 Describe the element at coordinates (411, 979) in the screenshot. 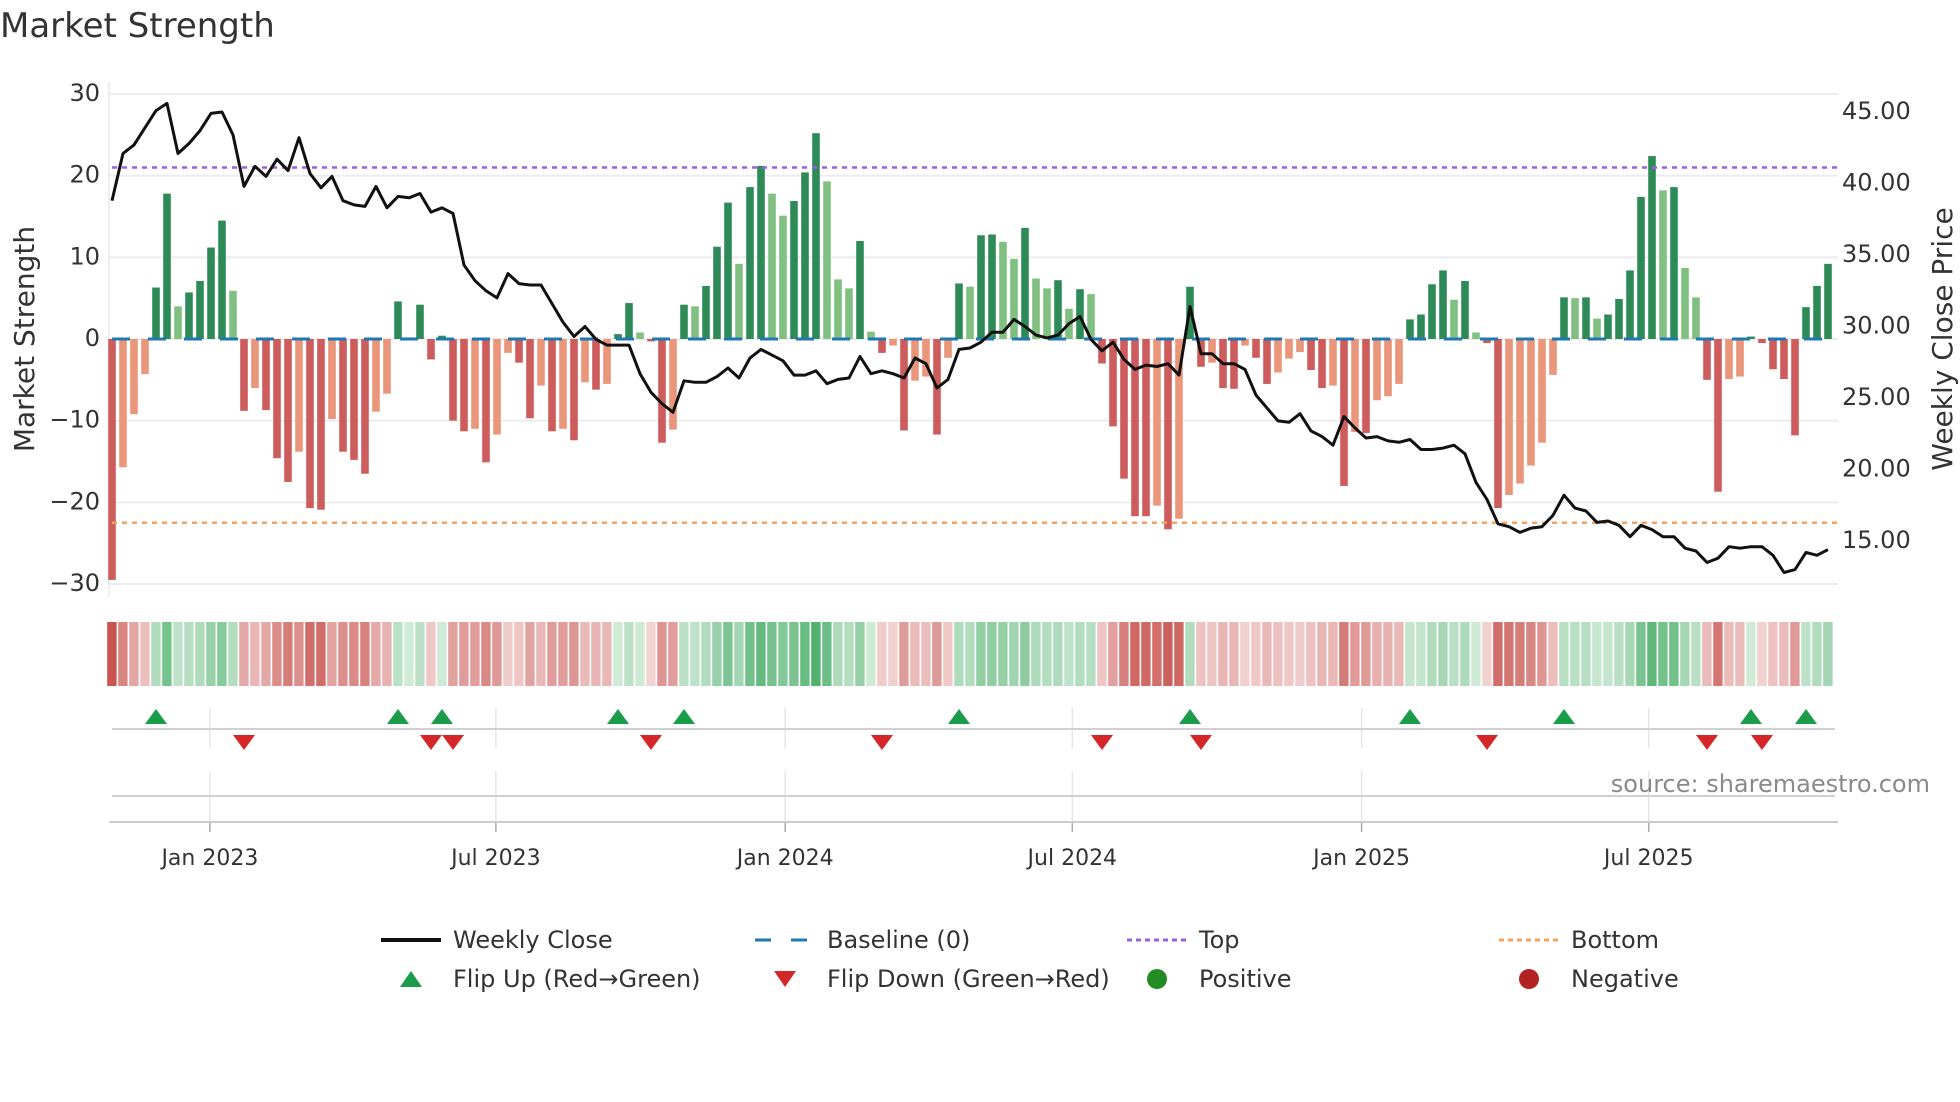

I see `triangle-up-icon` at that location.